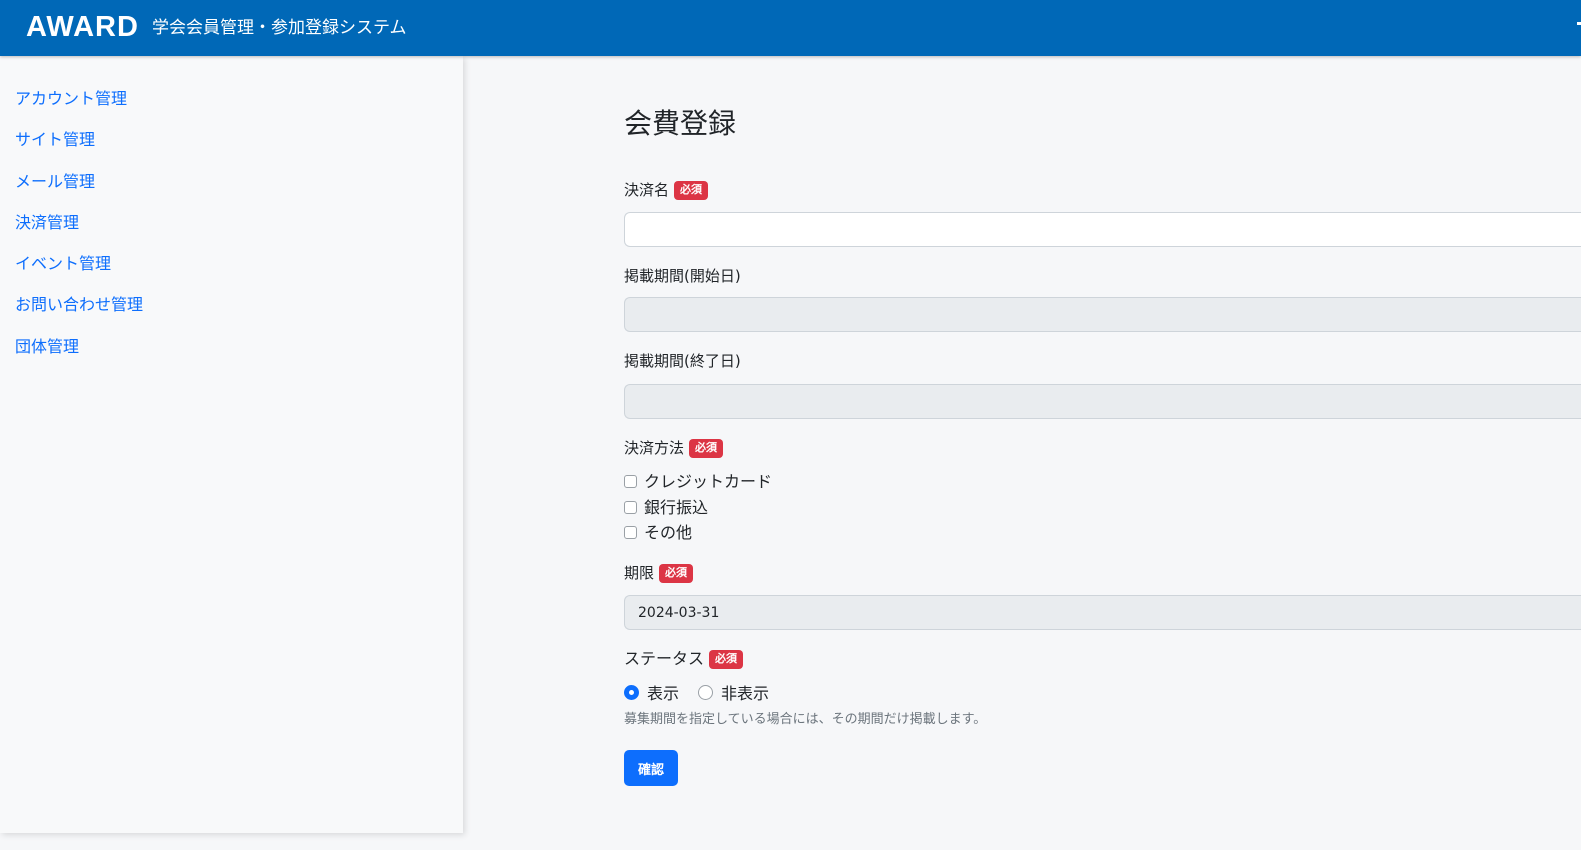 This screenshot has width=1581, height=850. I want to click on credit-card-checkbox, so click(630, 481).